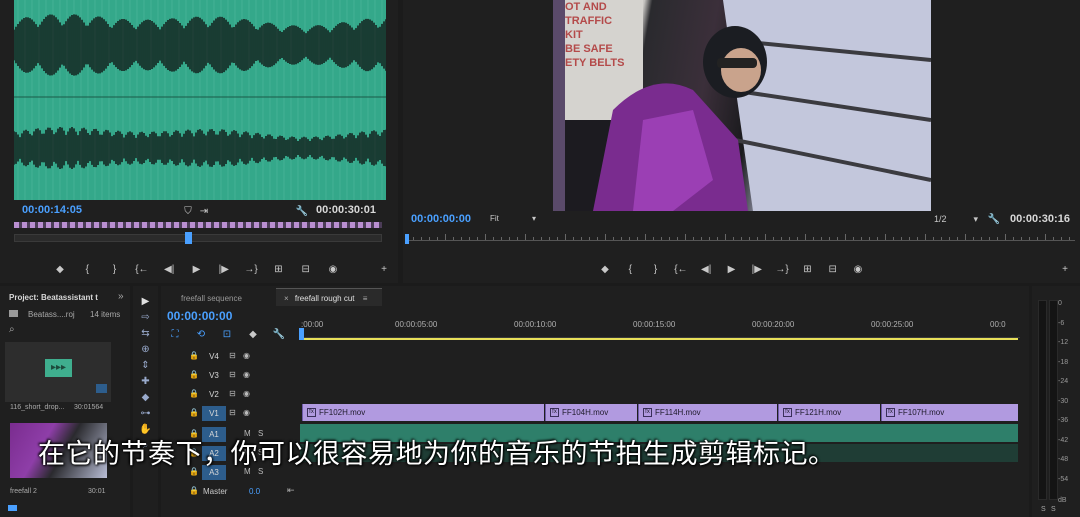 This screenshot has width=1080, height=517. I want to click on program-scrubber, so click(740, 240).